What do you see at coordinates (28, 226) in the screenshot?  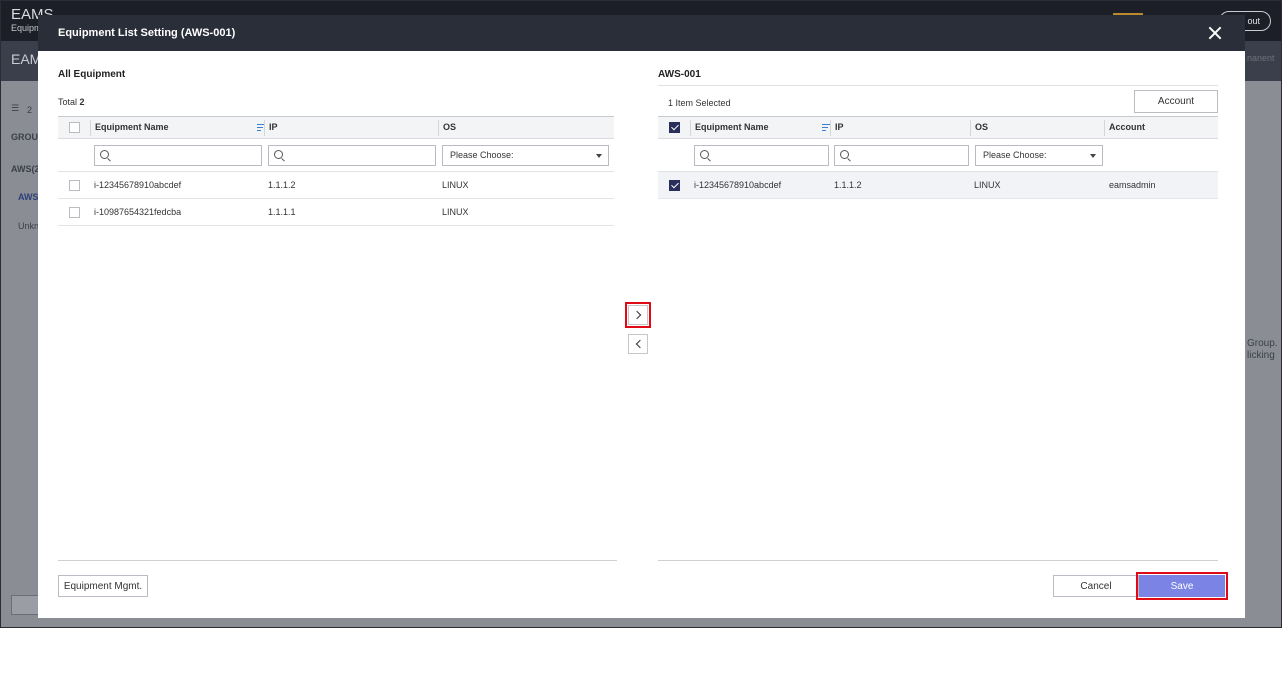 I see `tree-unknown: Unkn` at bounding box center [28, 226].